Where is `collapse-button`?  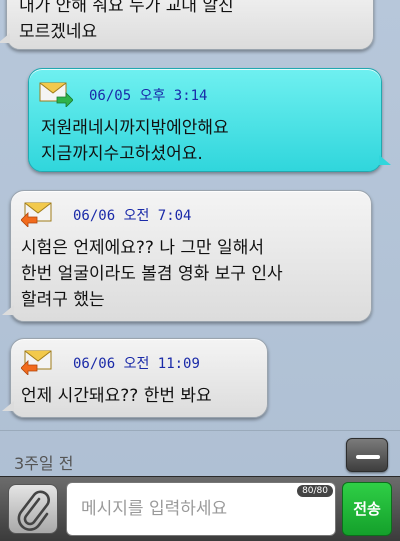
collapse-button is located at coordinates (367, 455).